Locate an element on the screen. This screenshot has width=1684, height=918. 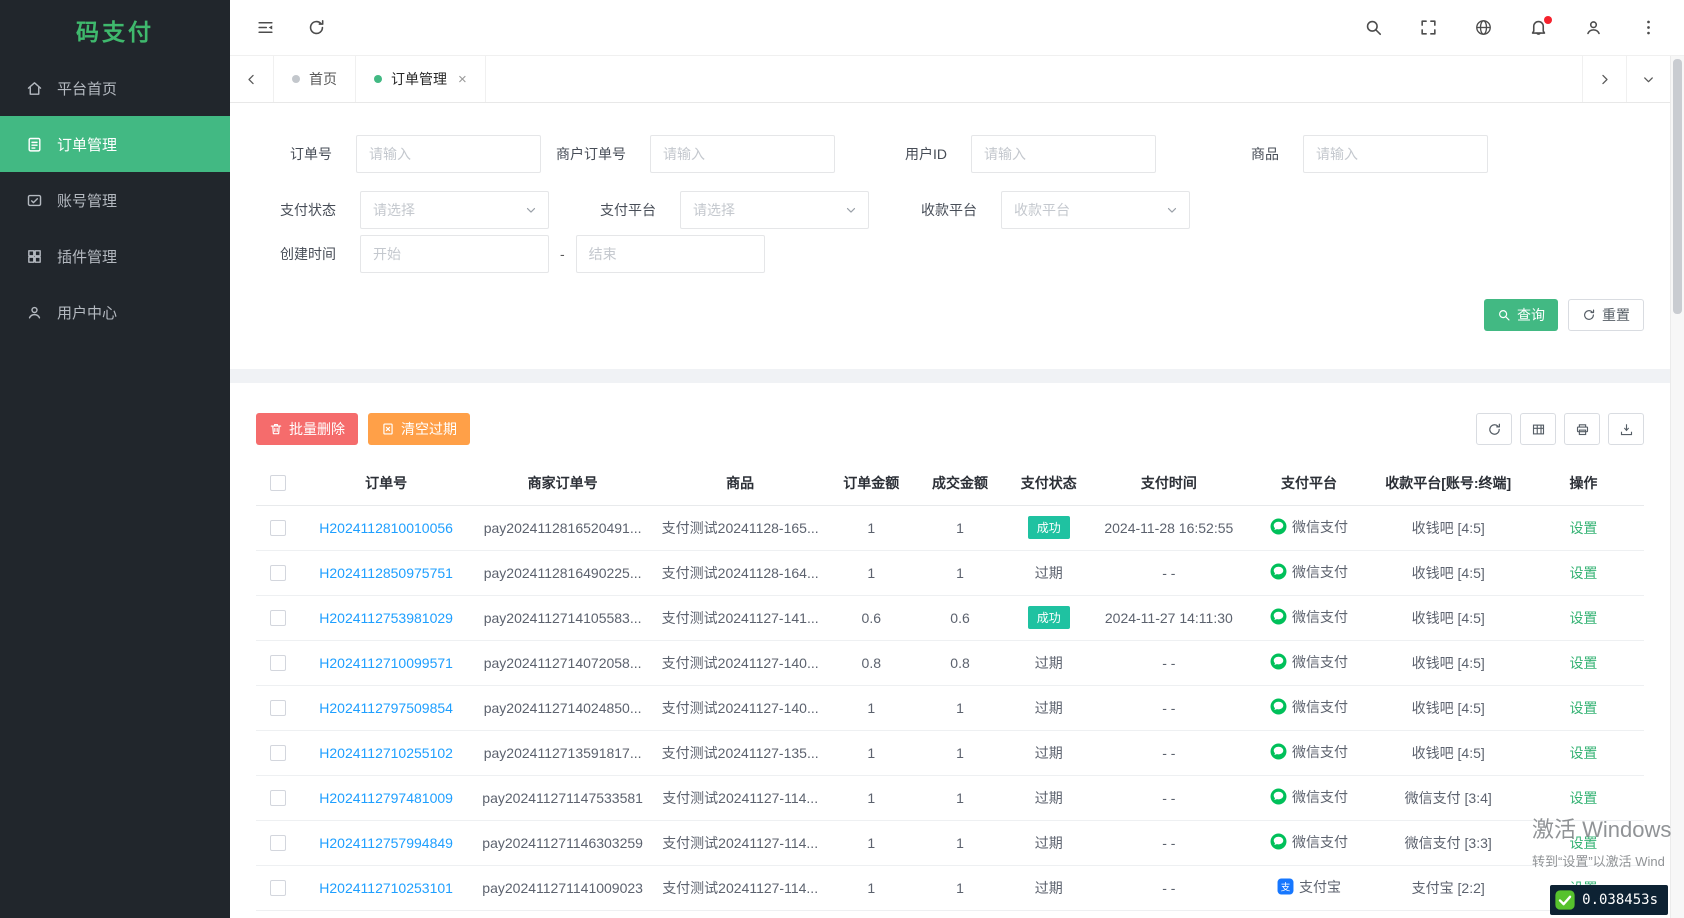
filter-pay-status: 支付状态 请选择 is located at coordinates (414, 210).